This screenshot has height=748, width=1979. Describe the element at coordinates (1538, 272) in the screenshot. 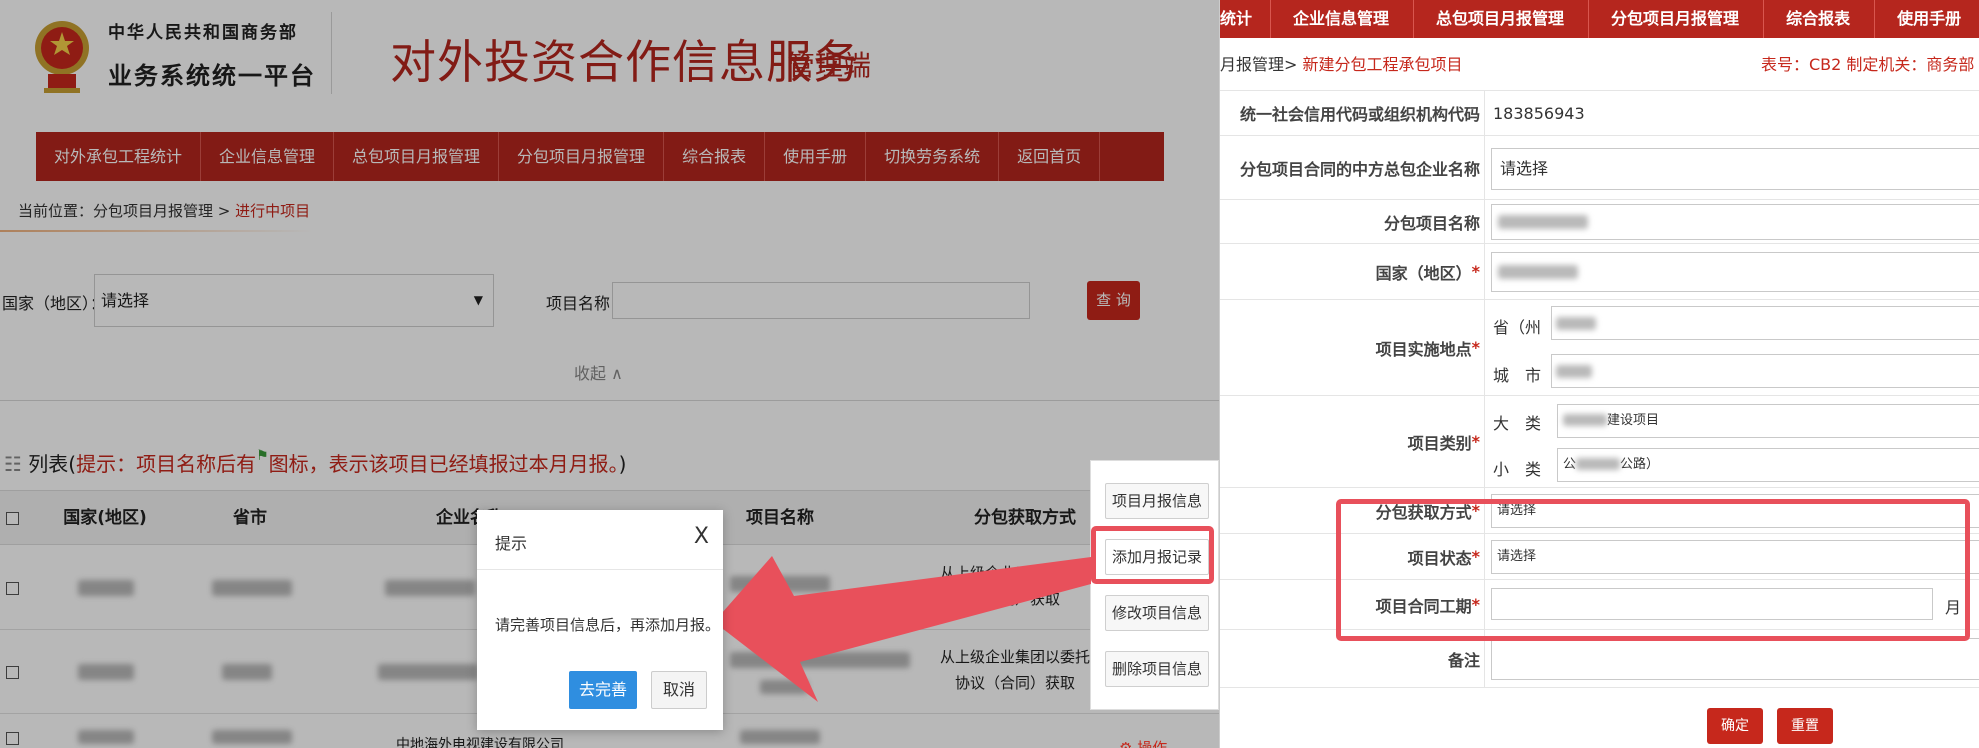

I see `blurred-country` at that location.